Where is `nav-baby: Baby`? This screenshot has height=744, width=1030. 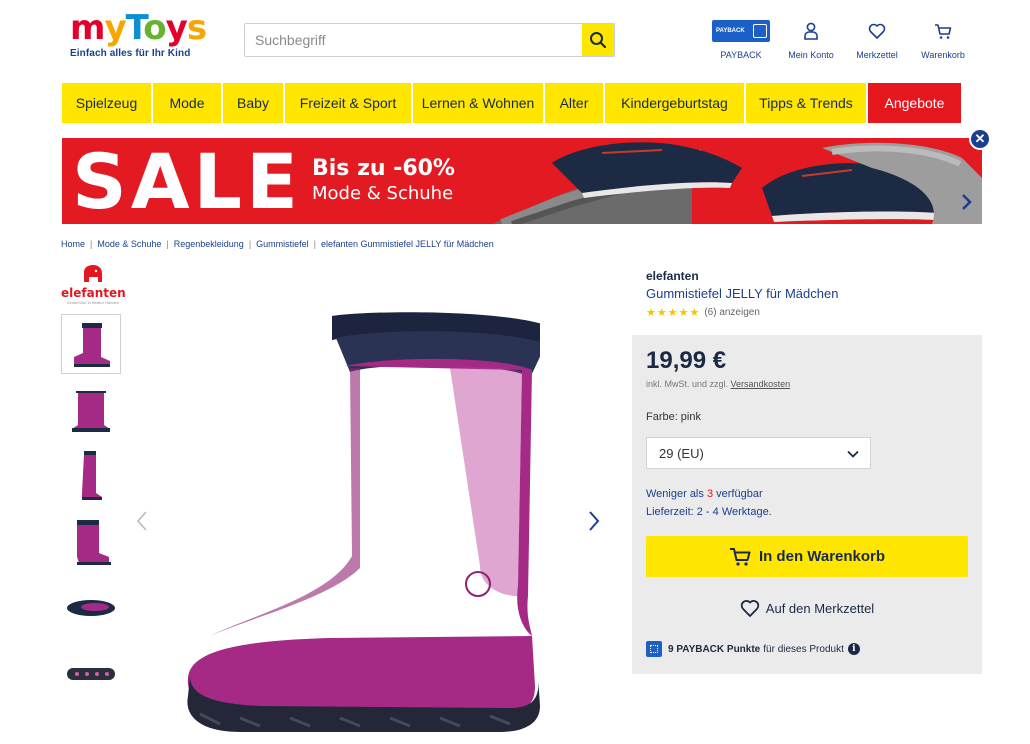
nav-baby: Baby is located at coordinates (253, 103).